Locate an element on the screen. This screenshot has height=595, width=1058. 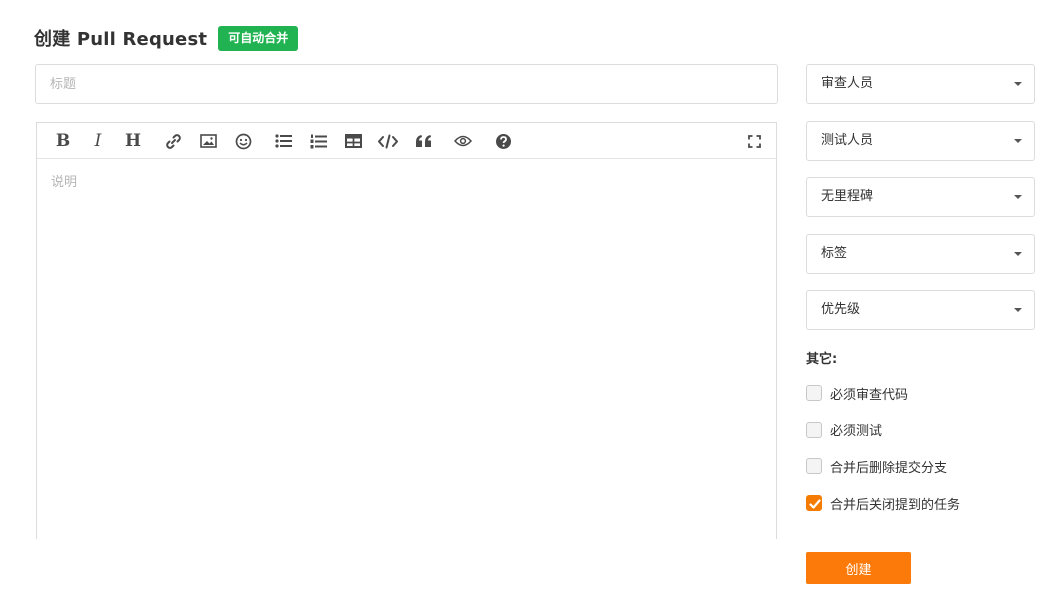
require-testing-label: 必须测试 is located at coordinates (856, 432).